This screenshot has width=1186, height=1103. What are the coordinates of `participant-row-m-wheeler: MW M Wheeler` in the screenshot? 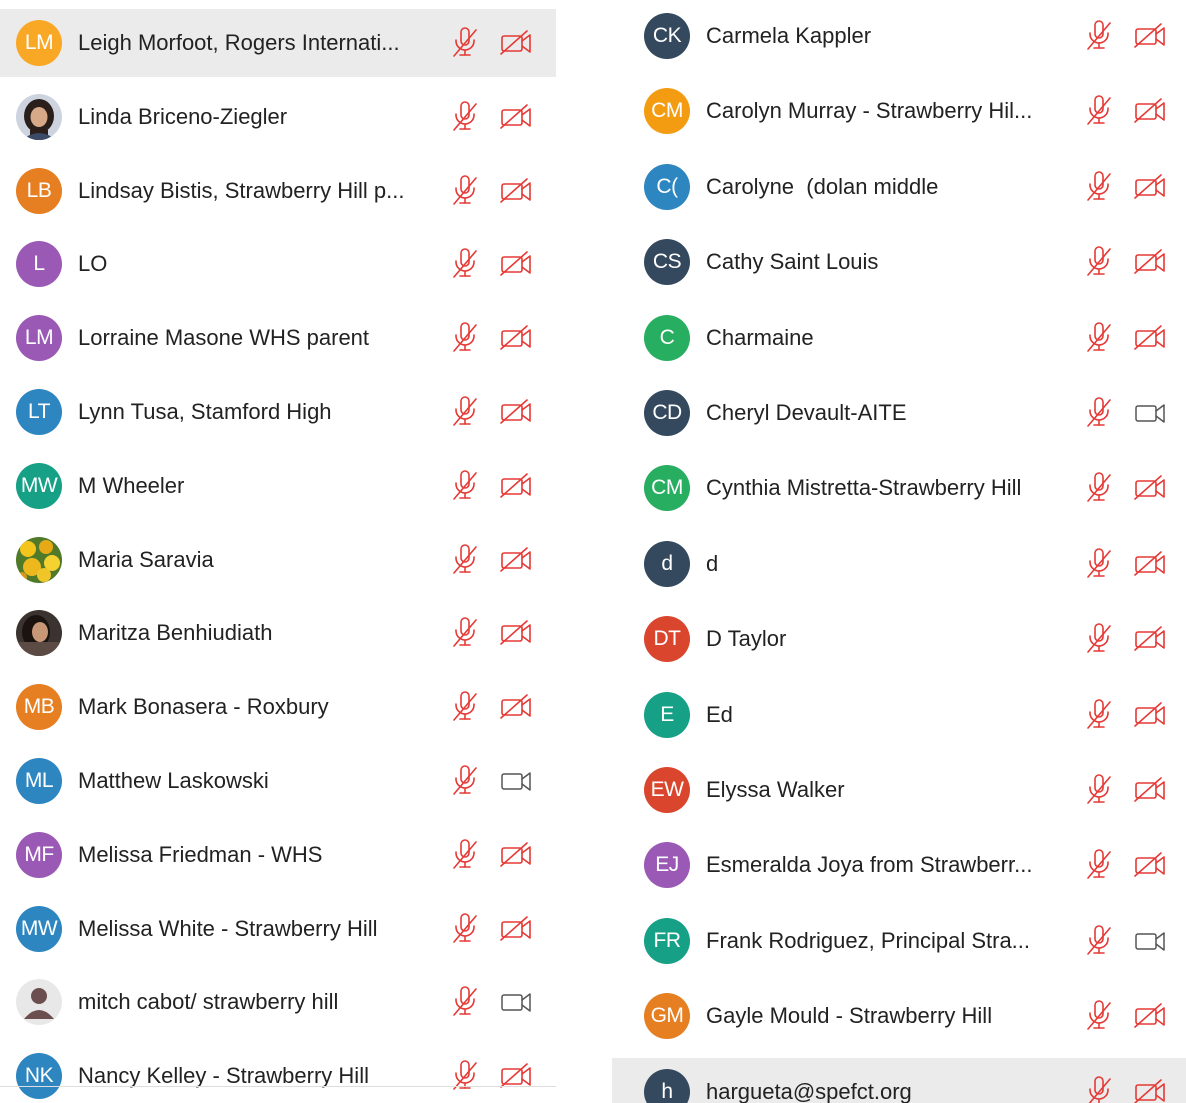 It's located at (278, 486).